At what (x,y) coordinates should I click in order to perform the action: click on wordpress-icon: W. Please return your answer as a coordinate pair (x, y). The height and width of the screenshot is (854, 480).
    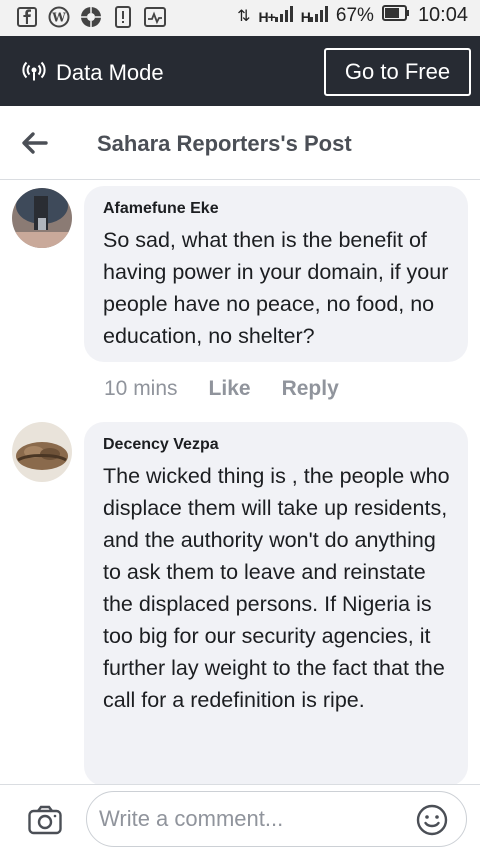
    Looking at the image, I should click on (59, 17).